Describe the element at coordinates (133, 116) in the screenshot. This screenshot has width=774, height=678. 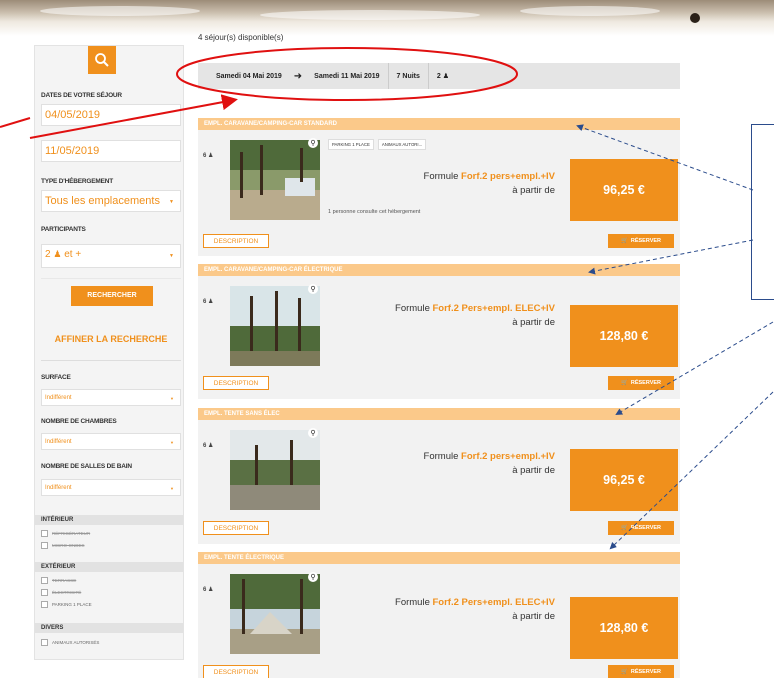
I see `annotation-red-arrow` at that location.